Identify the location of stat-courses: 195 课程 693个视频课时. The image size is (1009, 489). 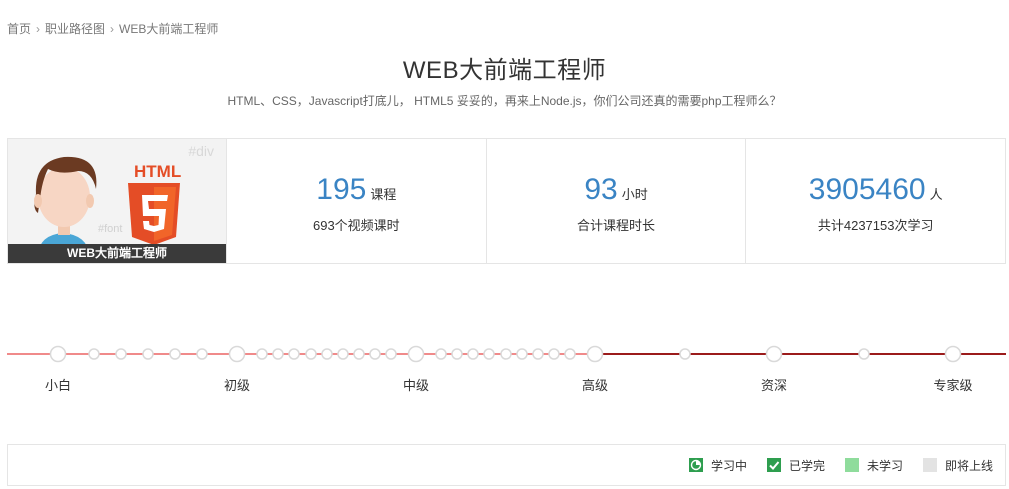
(357, 201).